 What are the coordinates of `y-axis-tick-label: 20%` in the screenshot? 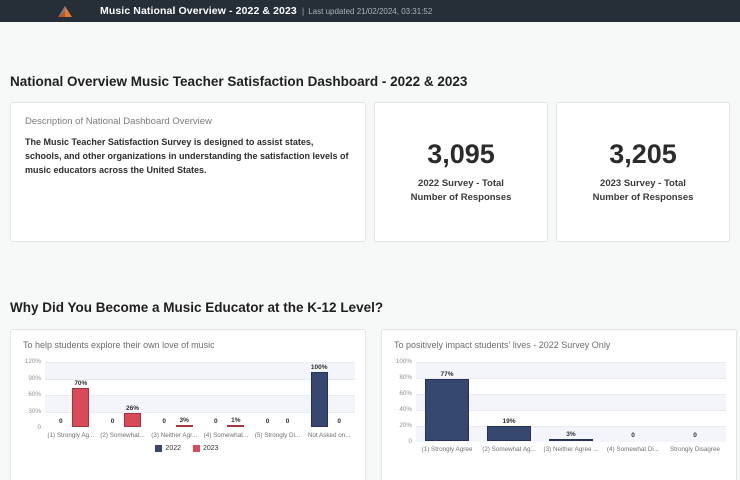 It's located at (405, 425).